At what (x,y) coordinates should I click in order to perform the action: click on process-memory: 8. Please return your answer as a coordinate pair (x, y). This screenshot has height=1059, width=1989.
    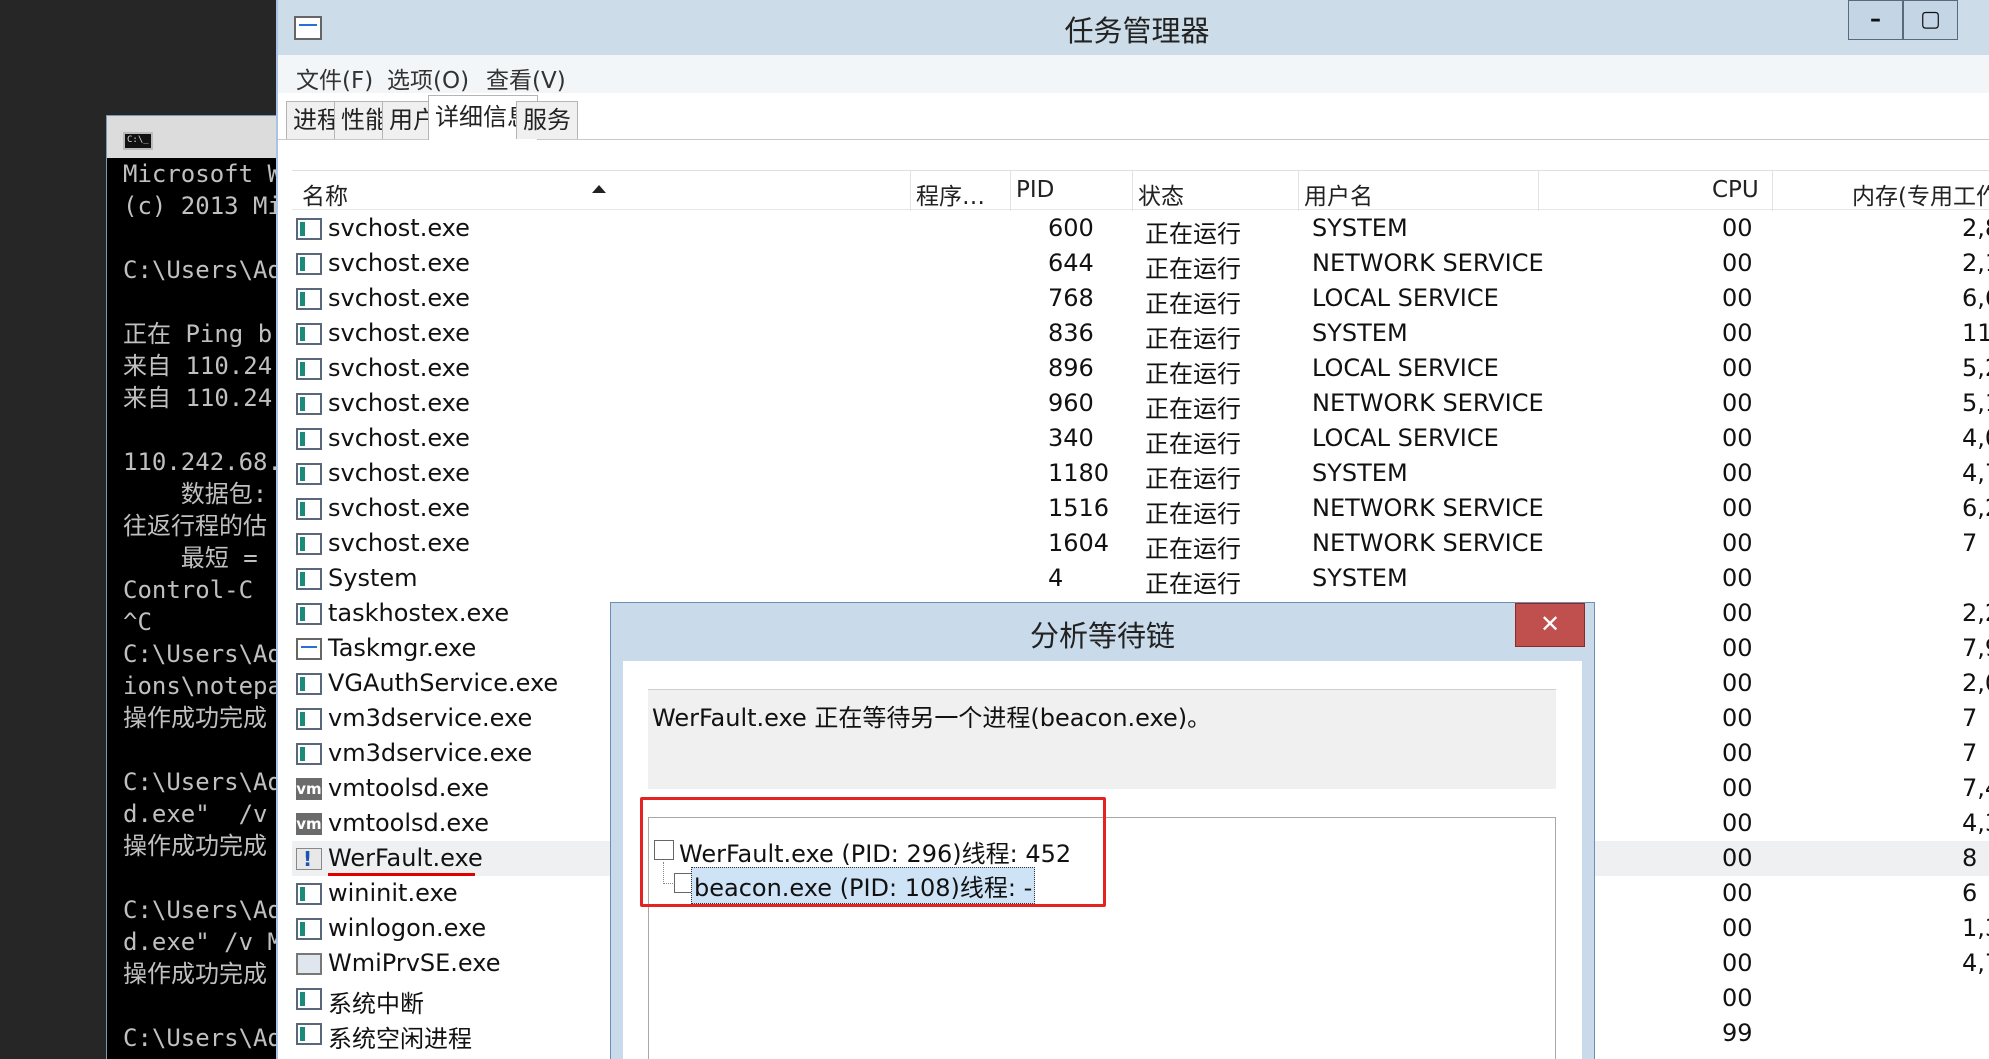
    Looking at the image, I should click on (1970, 858).